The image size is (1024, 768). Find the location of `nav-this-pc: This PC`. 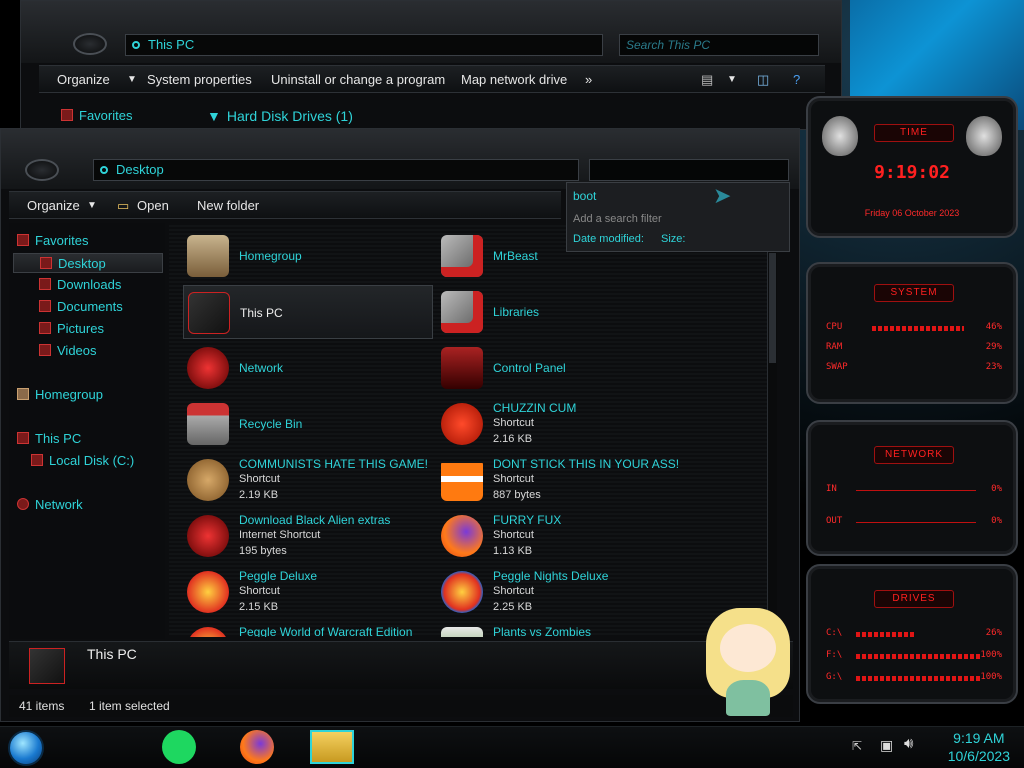

nav-this-pc: This PC is located at coordinates (49, 439).